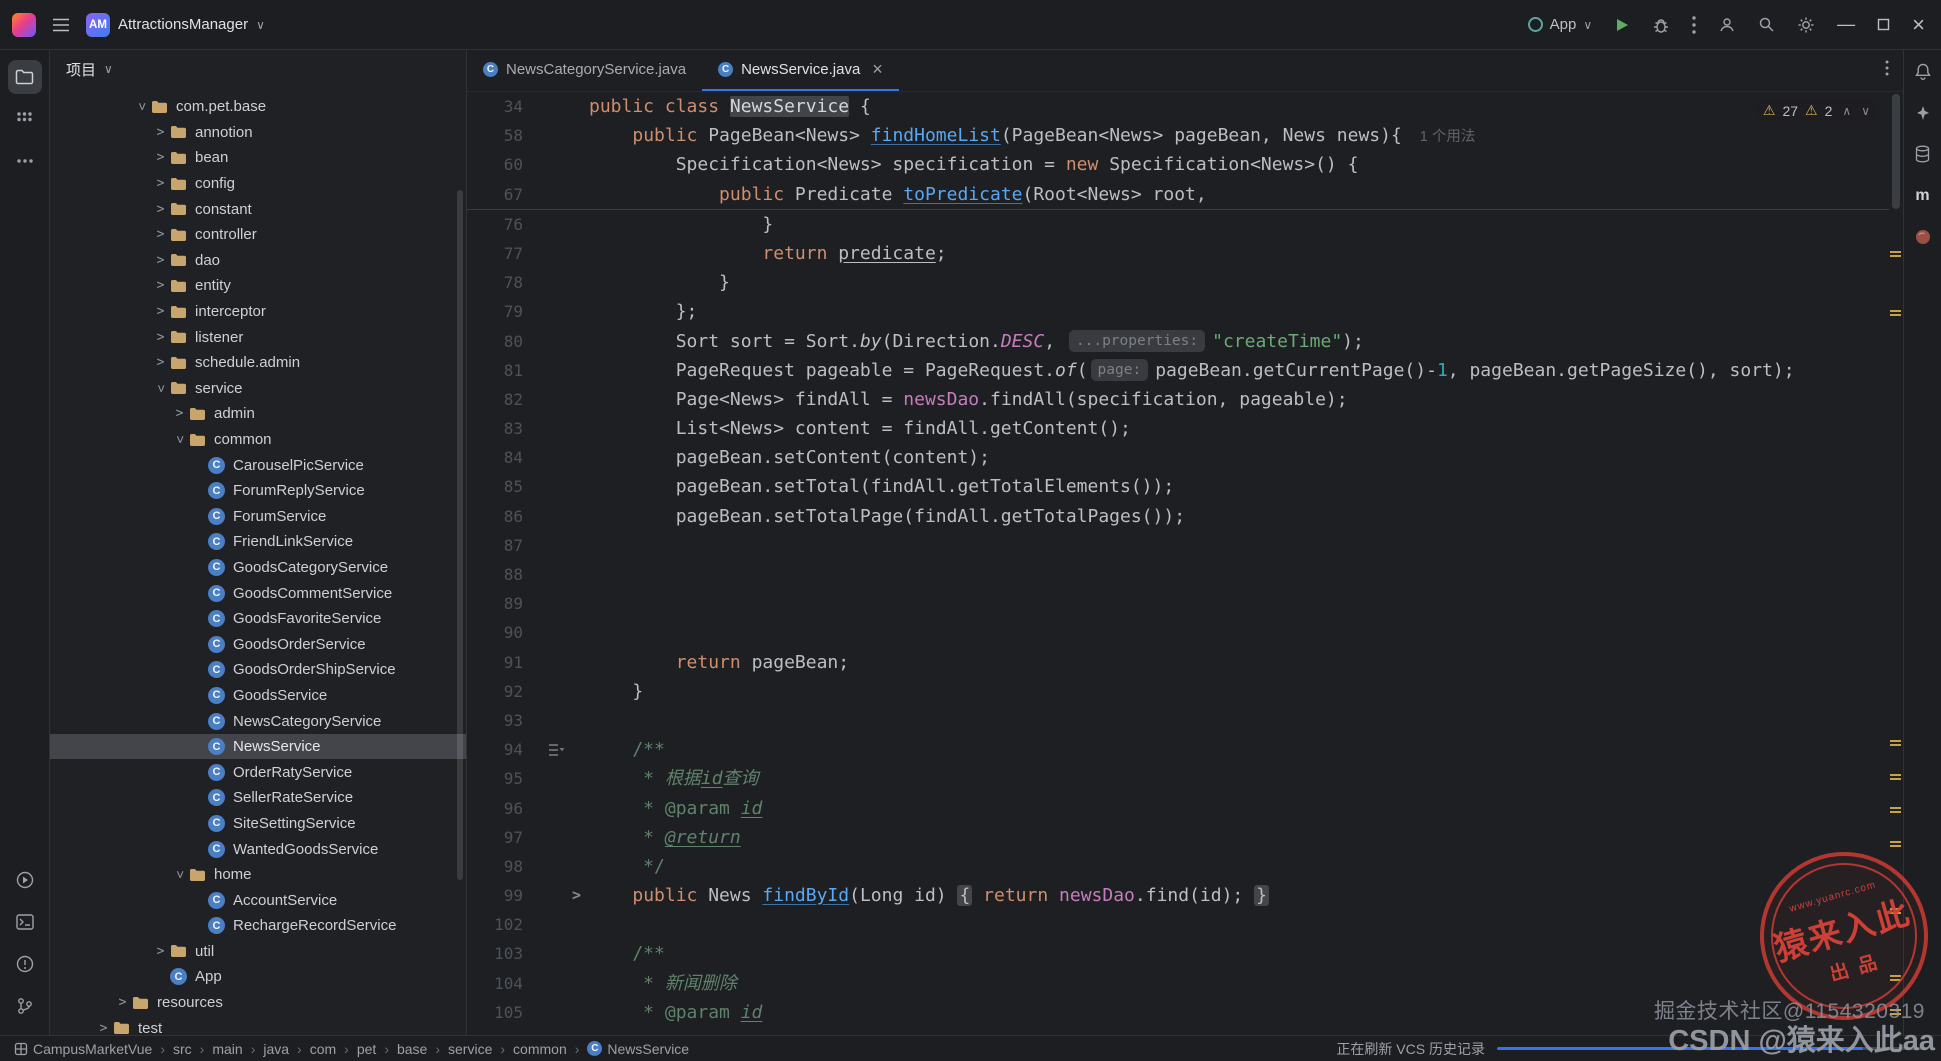  Describe the element at coordinates (258, 414) in the screenshot. I see `tree-item-admin: > admin` at that location.